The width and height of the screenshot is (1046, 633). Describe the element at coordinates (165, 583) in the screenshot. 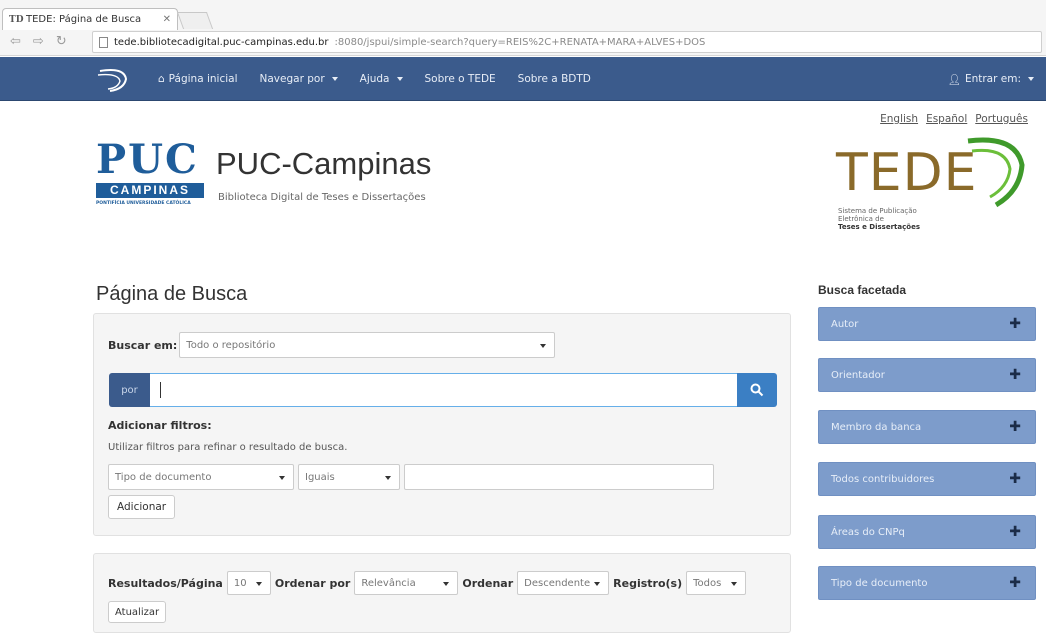

I see `per-page-label: Resultados/Página` at that location.